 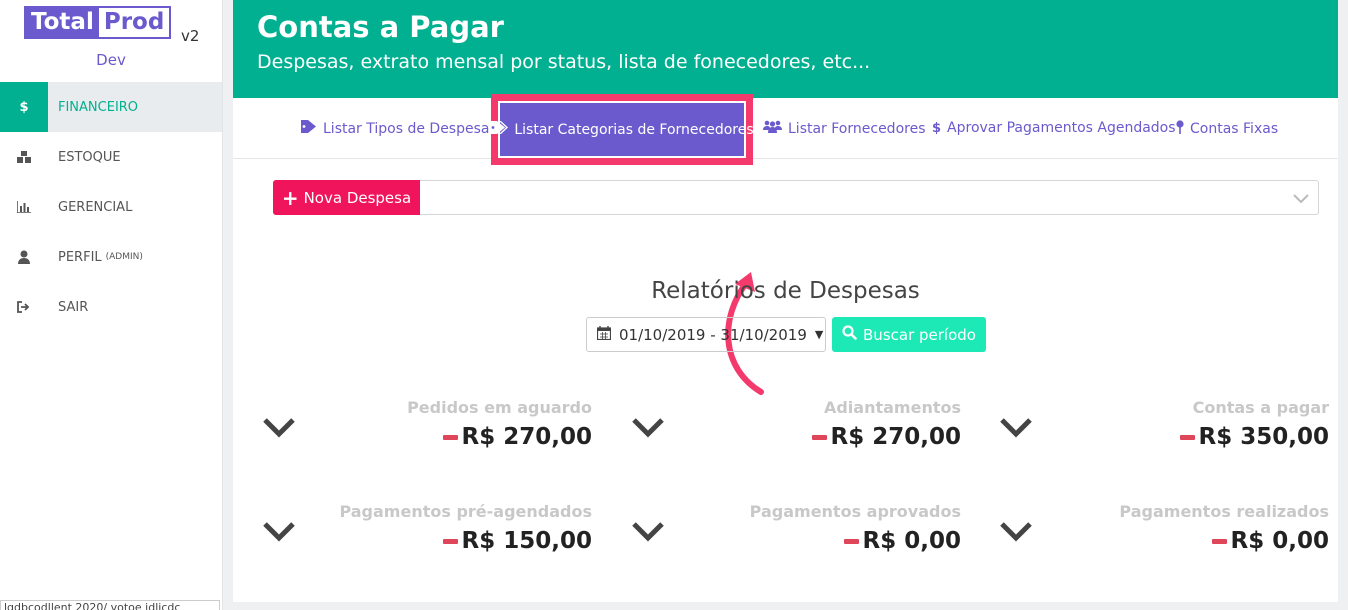 What do you see at coordinates (24, 257) in the screenshot?
I see `user-icon` at bounding box center [24, 257].